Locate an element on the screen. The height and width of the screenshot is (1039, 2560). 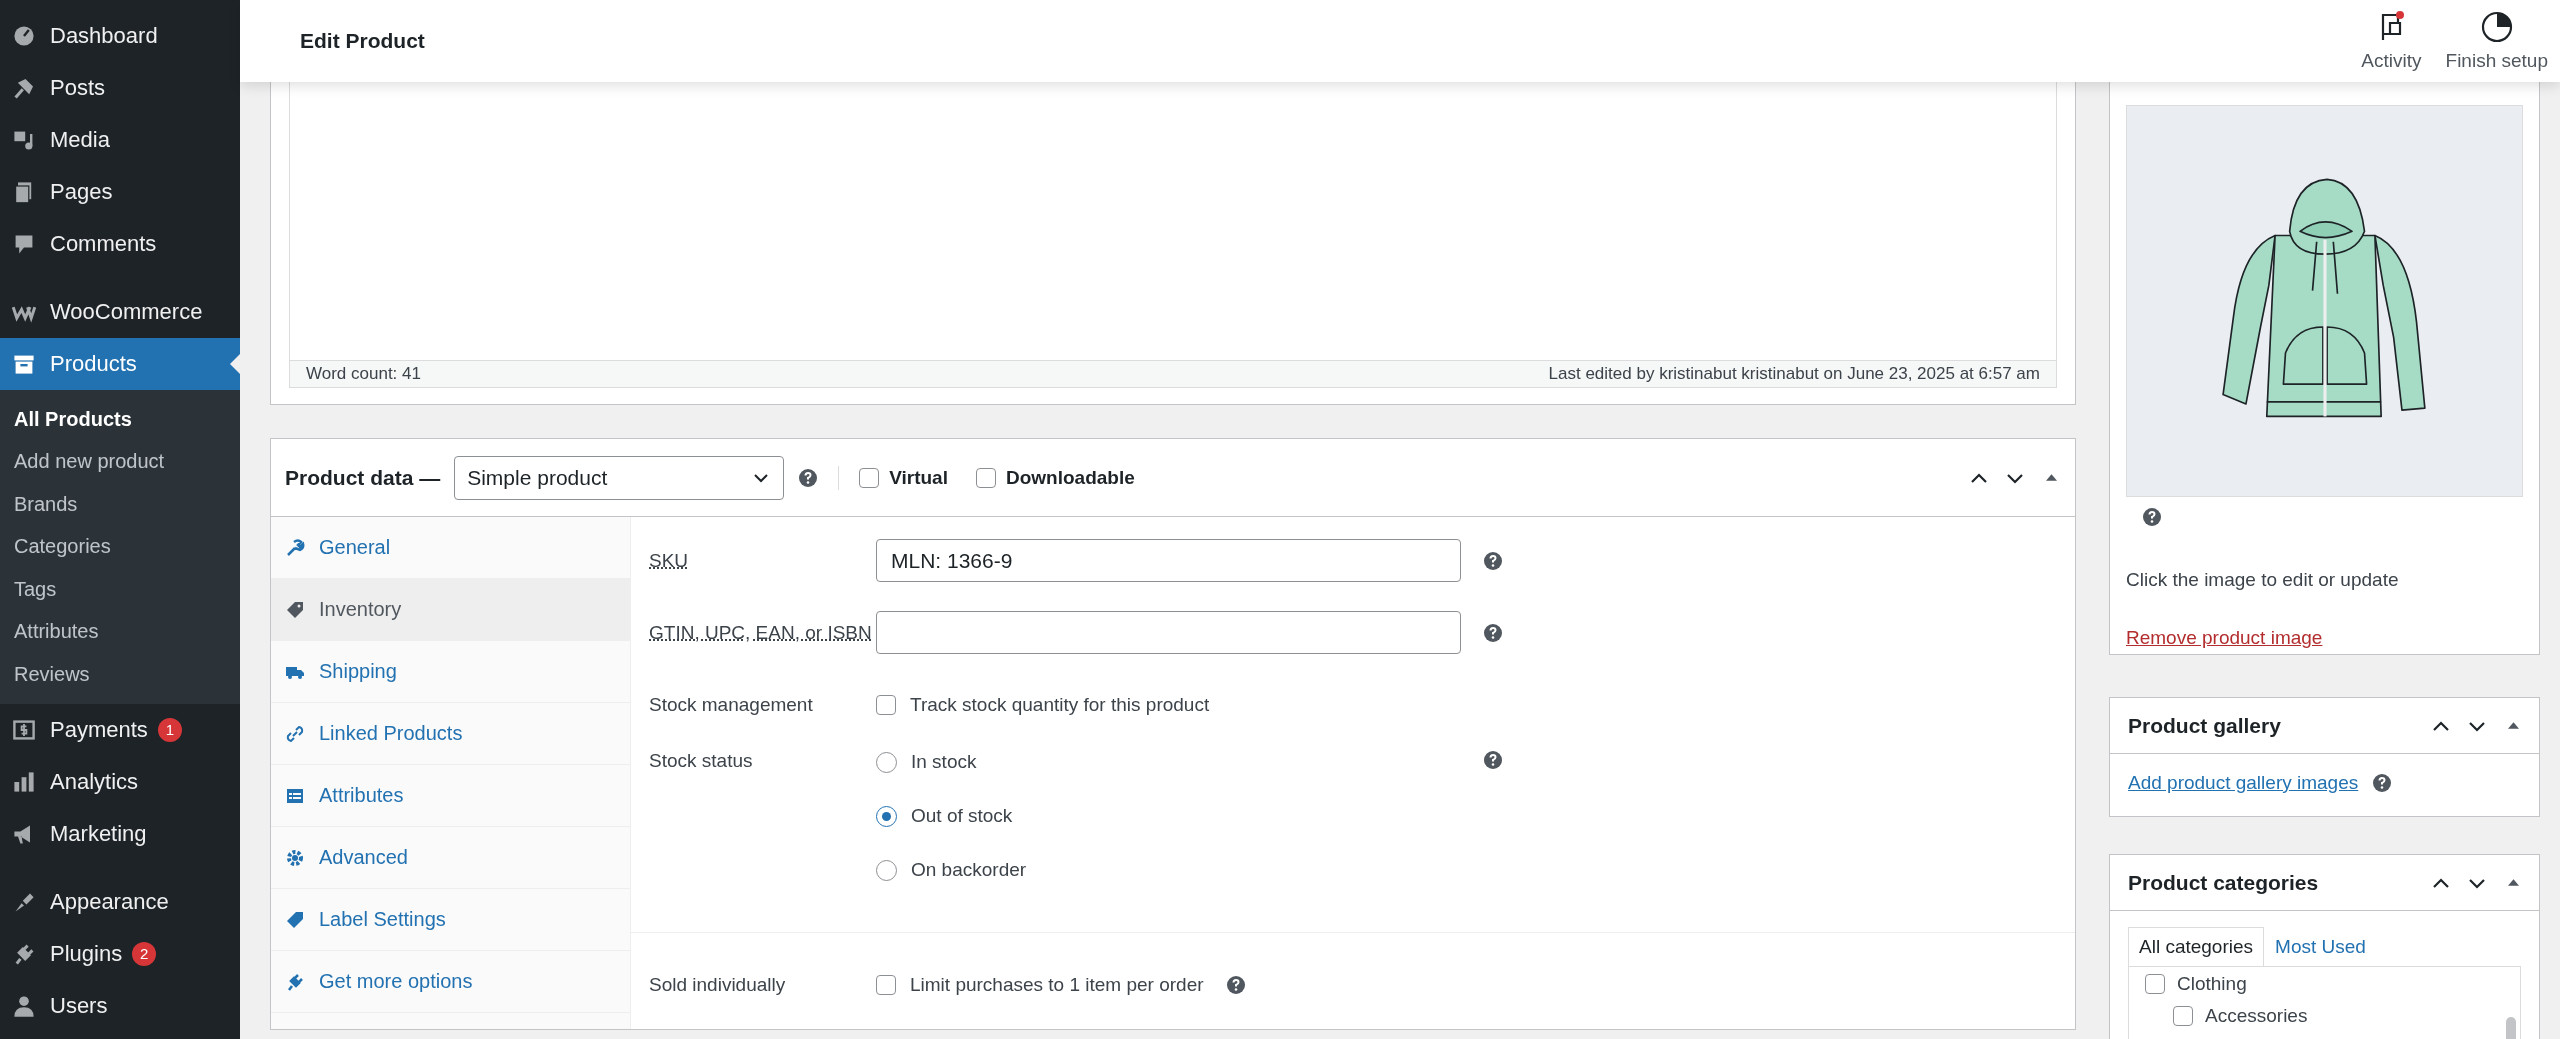
panel-tab: Inventory is located at coordinates (450, 610).